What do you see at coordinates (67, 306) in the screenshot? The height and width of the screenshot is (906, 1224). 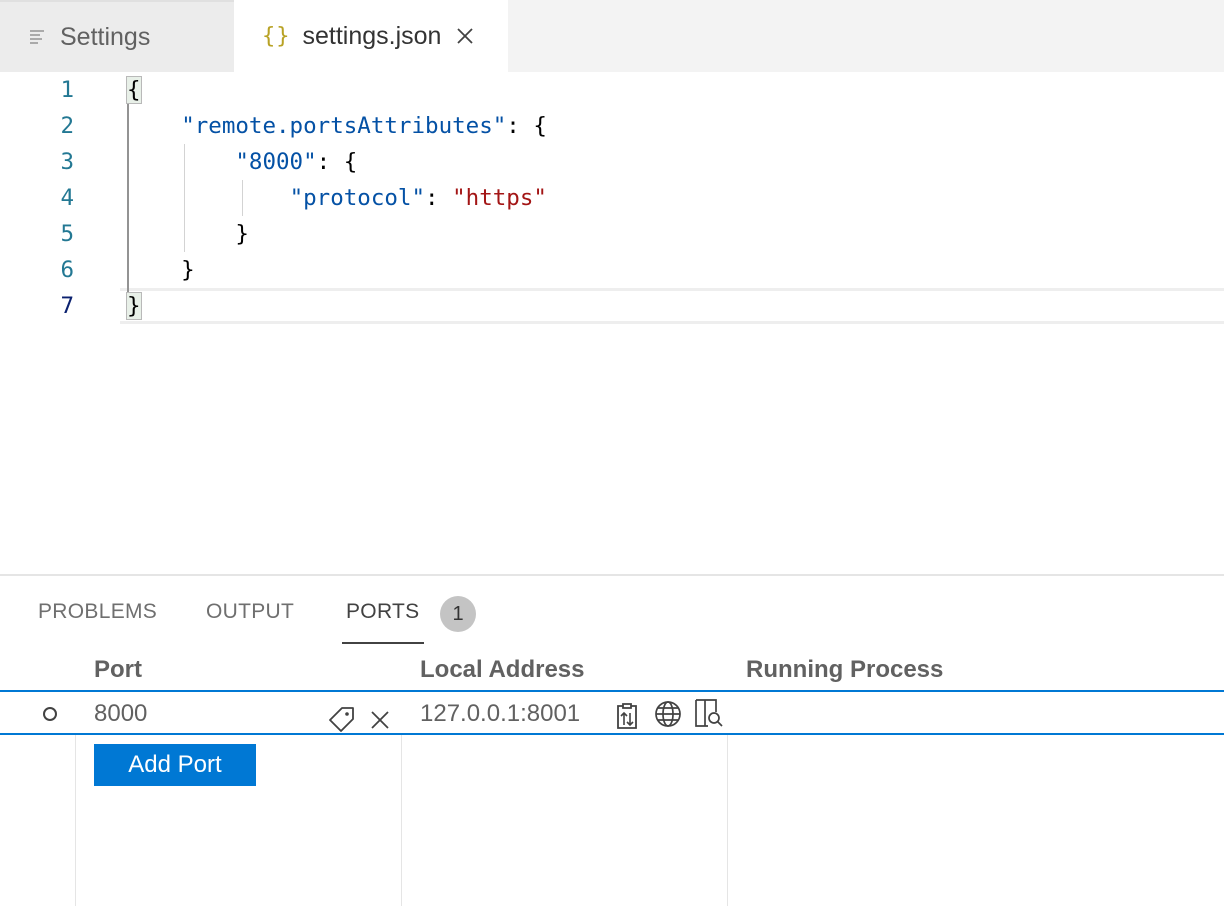 I see `line-number: 7` at bounding box center [67, 306].